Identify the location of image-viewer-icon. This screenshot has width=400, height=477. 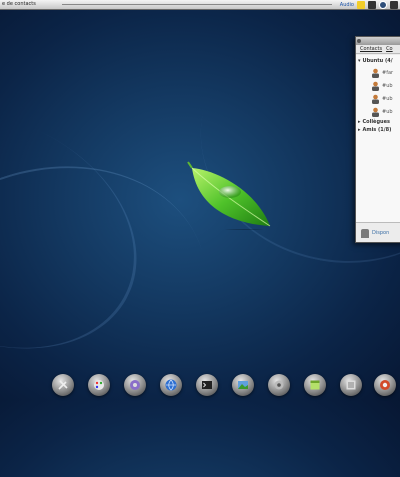
(243, 385).